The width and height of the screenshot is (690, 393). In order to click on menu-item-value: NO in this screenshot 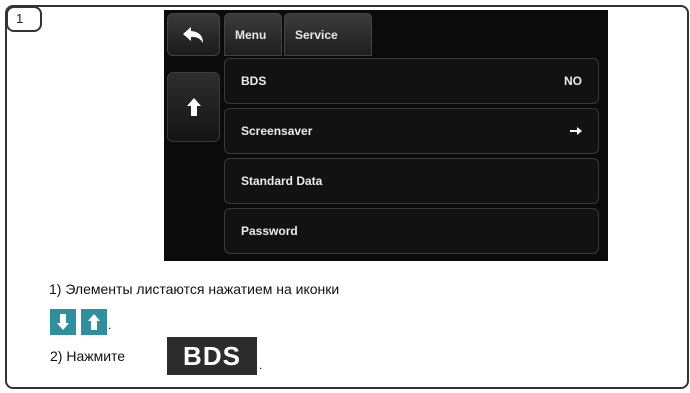, I will do `click(573, 81)`.